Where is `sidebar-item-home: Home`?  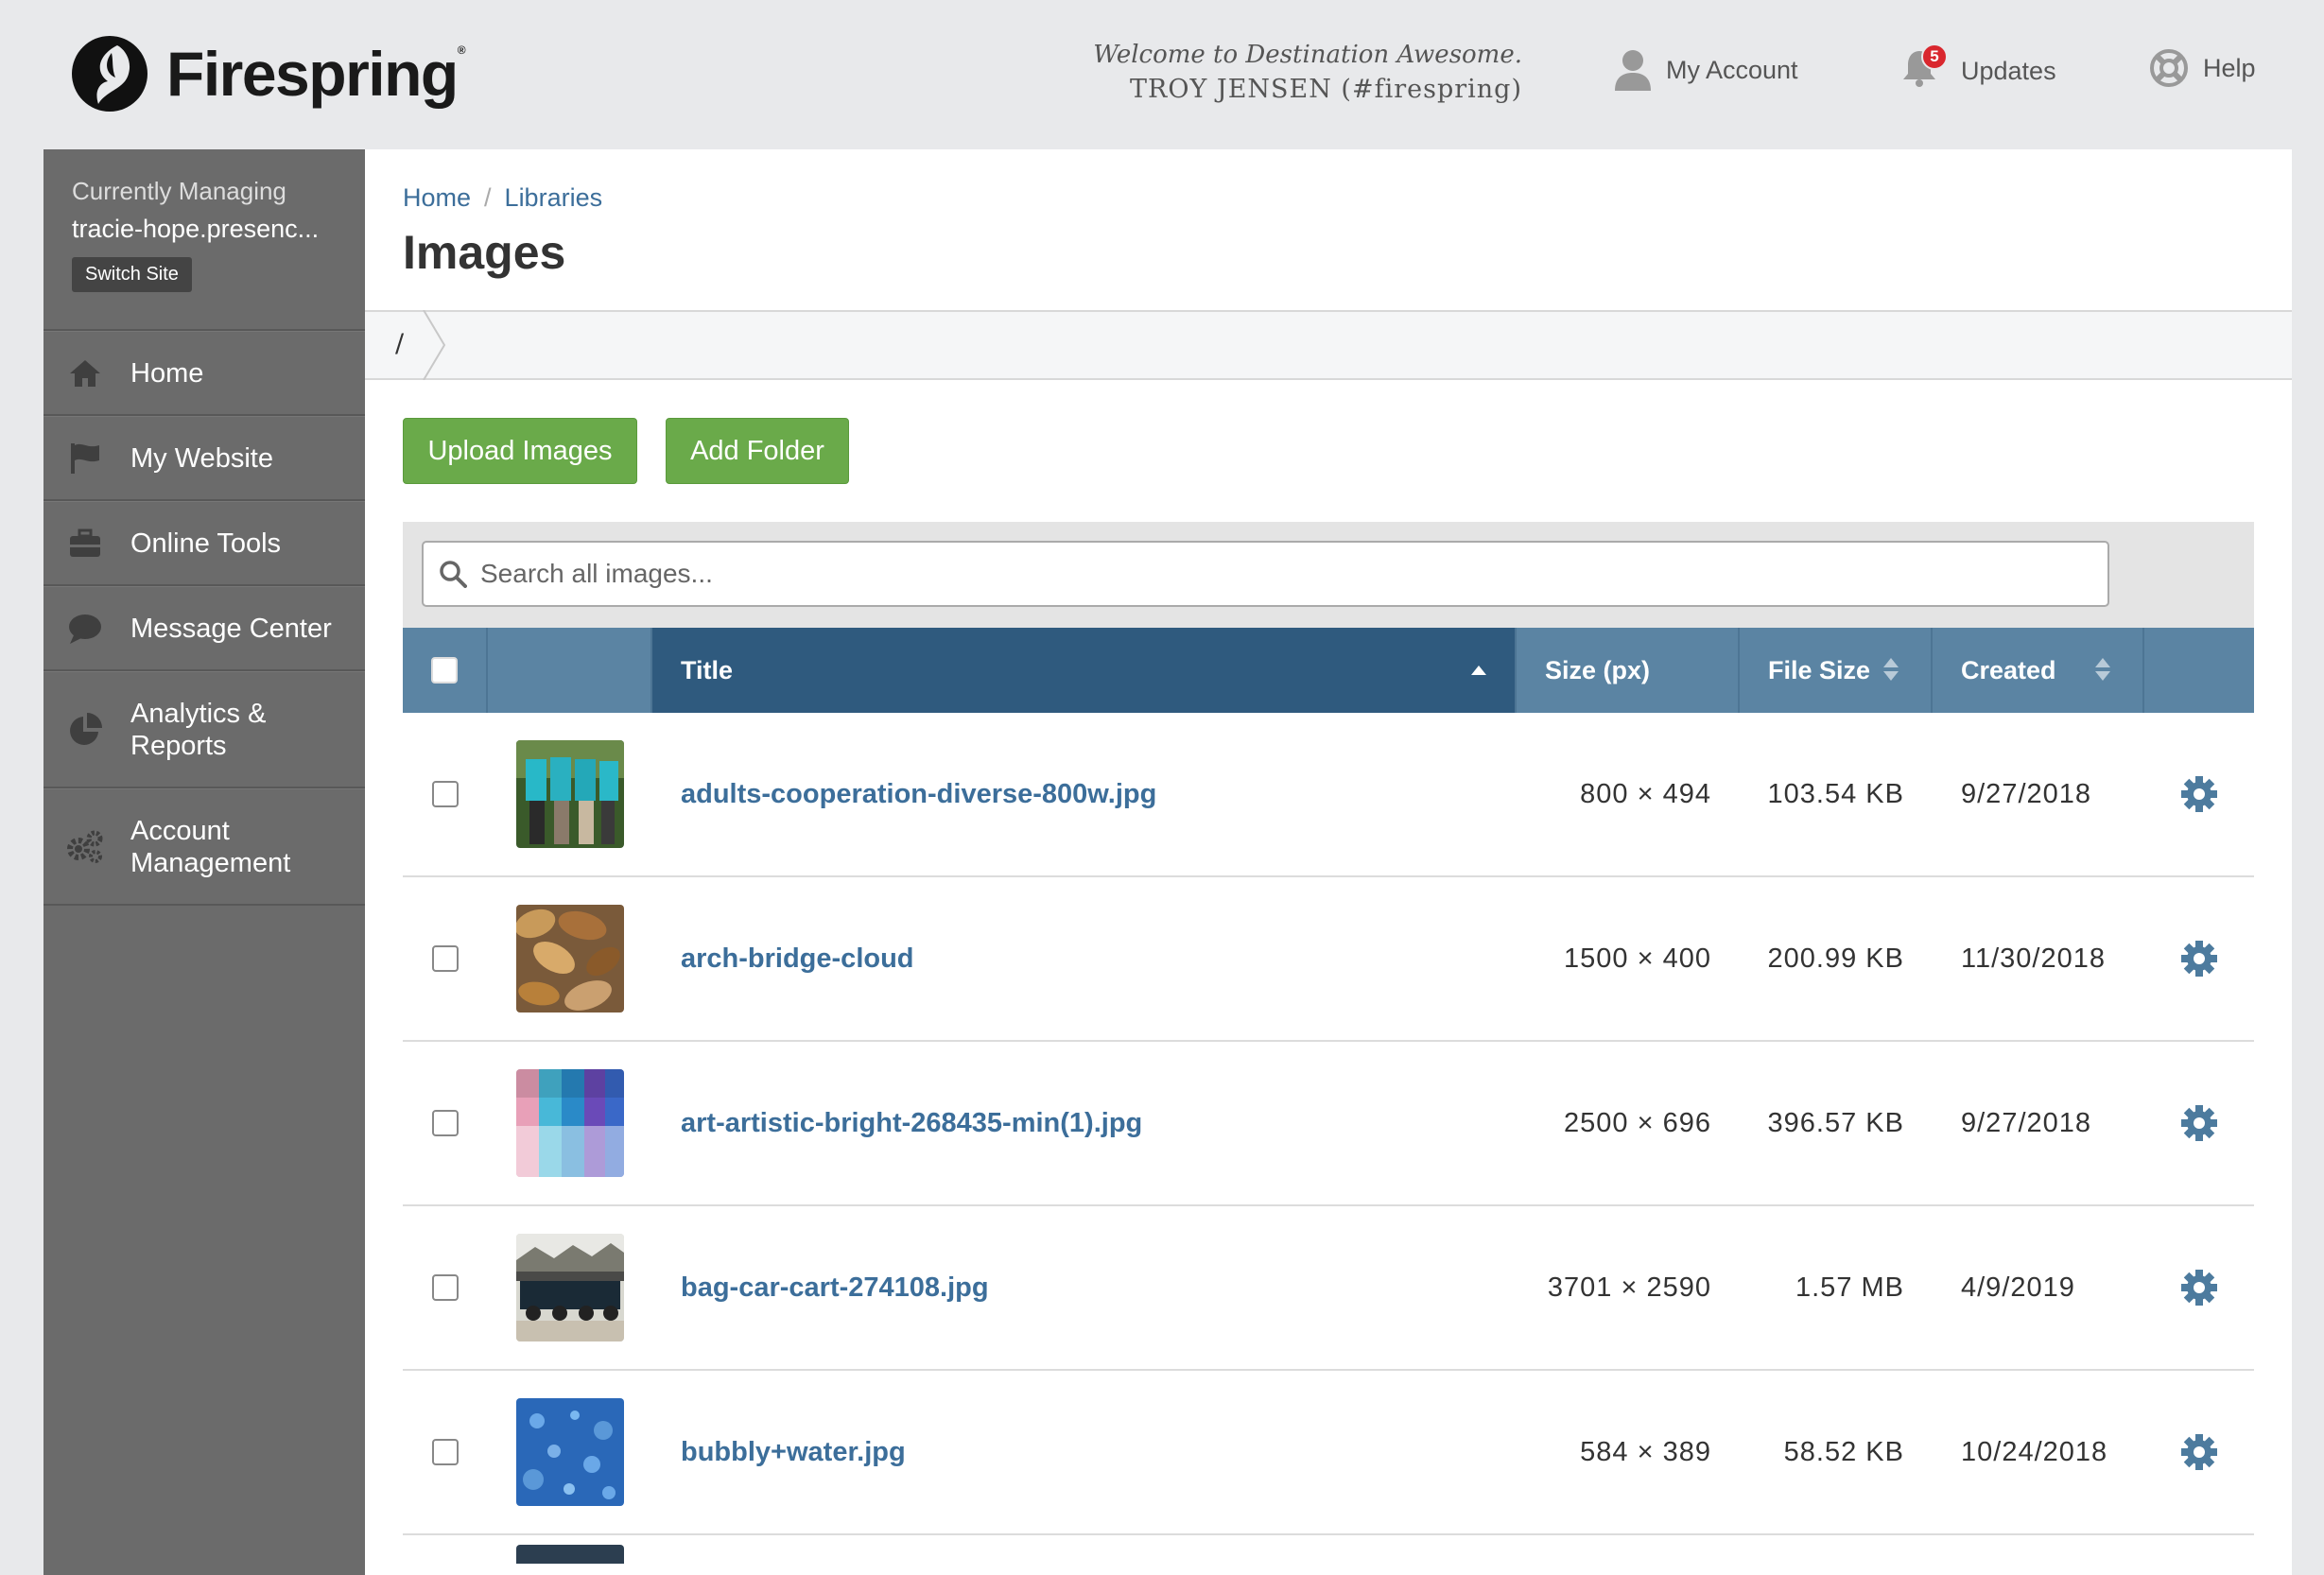
sidebar-item-home: Home is located at coordinates (204, 373).